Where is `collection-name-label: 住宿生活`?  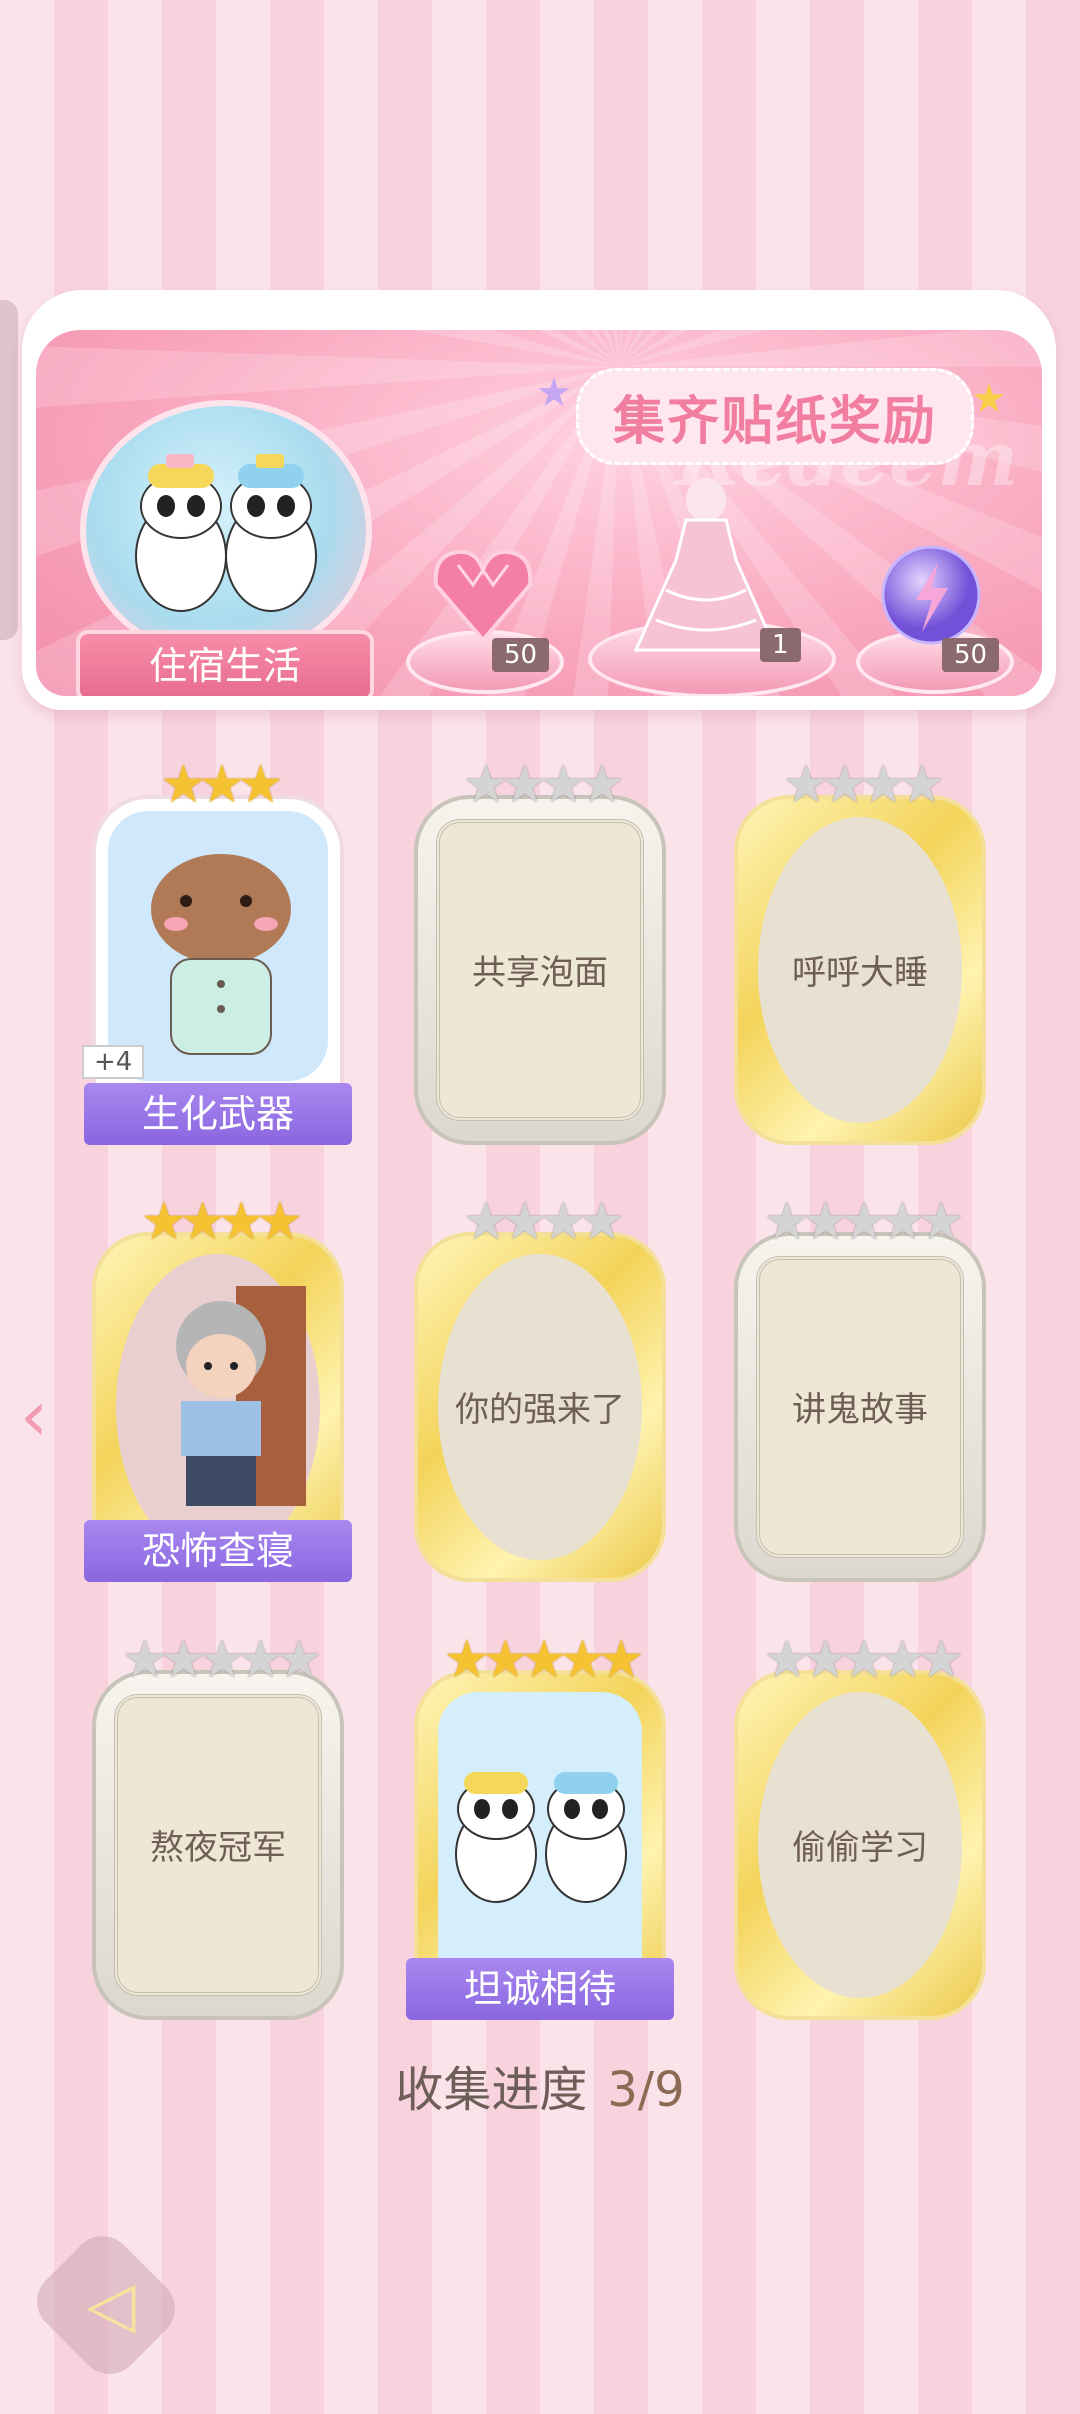 collection-name-label: 住宿生活 is located at coordinates (225, 663).